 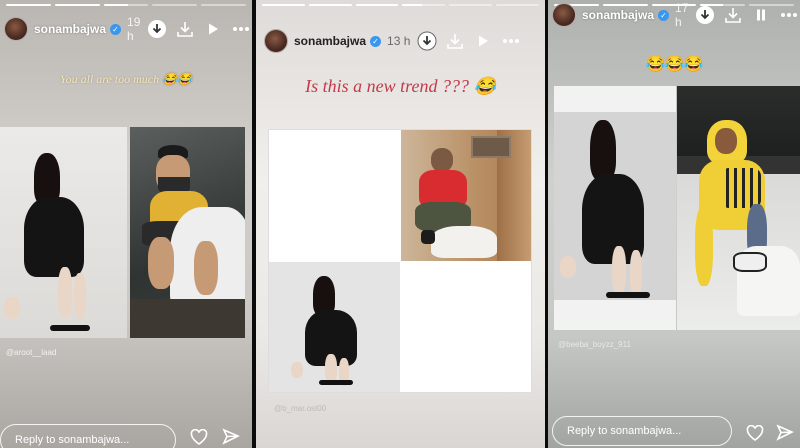 What do you see at coordinates (126, 79) in the screenshot?
I see `story-caption: You all are too much 😂😂` at bounding box center [126, 79].